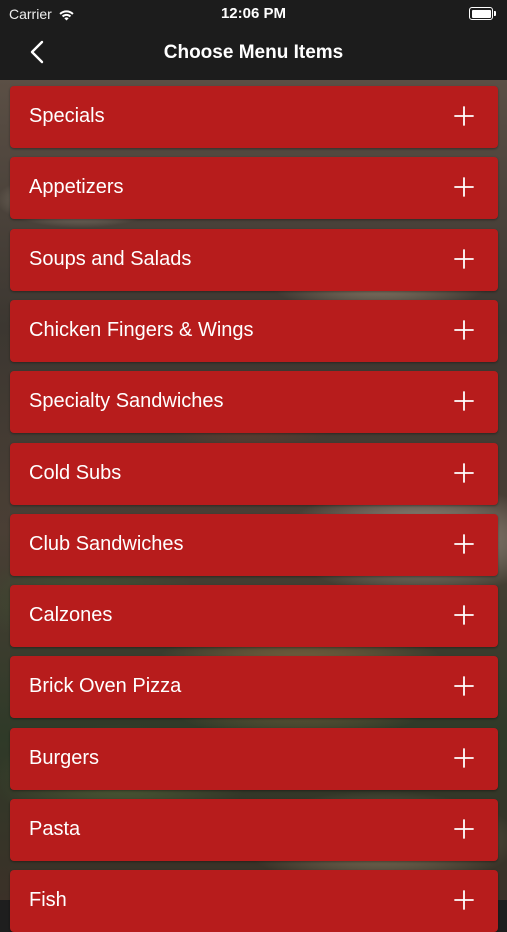  Describe the element at coordinates (254, 616) in the screenshot. I see `menu-category-row: Calzones` at that location.